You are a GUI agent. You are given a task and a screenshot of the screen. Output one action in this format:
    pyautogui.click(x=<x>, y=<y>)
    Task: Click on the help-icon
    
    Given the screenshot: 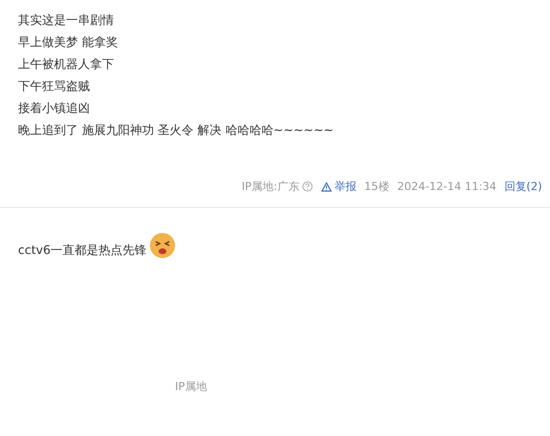 What is the action you would take?
    pyautogui.click(x=308, y=186)
    